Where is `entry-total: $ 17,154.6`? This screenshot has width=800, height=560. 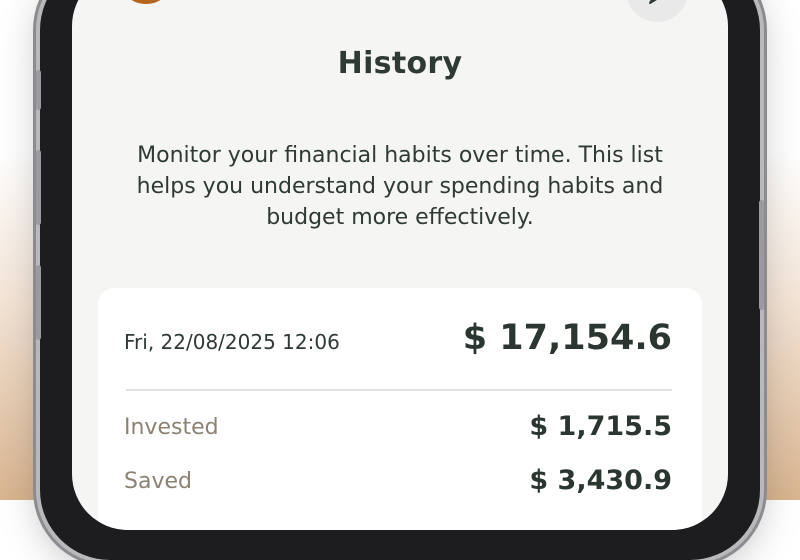
entry-total: $ 17,154.6 is located at coordinates (567, 338).